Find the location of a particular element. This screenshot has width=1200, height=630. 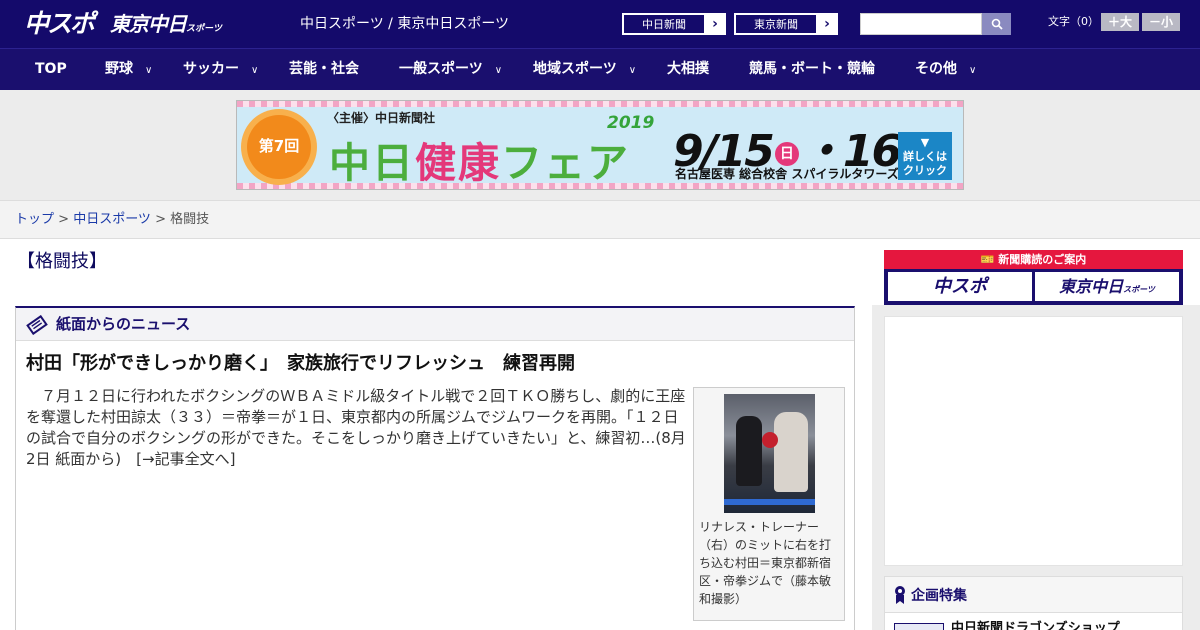

banner-title-part3: フェア is located at coordinates (565, 163).